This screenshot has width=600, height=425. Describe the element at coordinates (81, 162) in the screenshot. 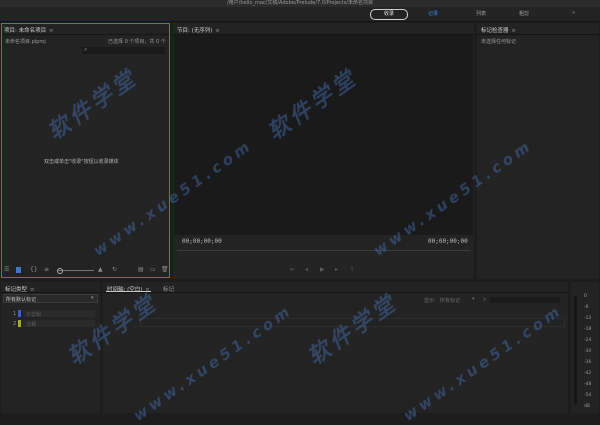

I see `empty-hint: 双击或单击"收录"按钮以收录媒体` at that location.